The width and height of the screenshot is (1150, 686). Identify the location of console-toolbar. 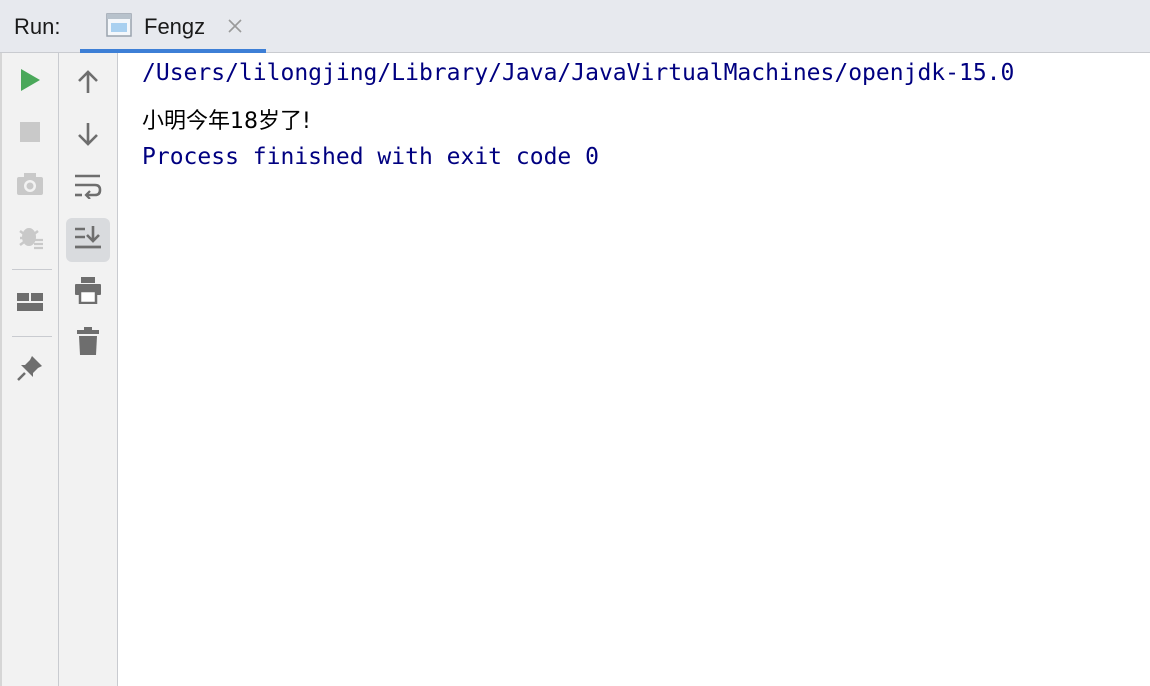
(88, 369).